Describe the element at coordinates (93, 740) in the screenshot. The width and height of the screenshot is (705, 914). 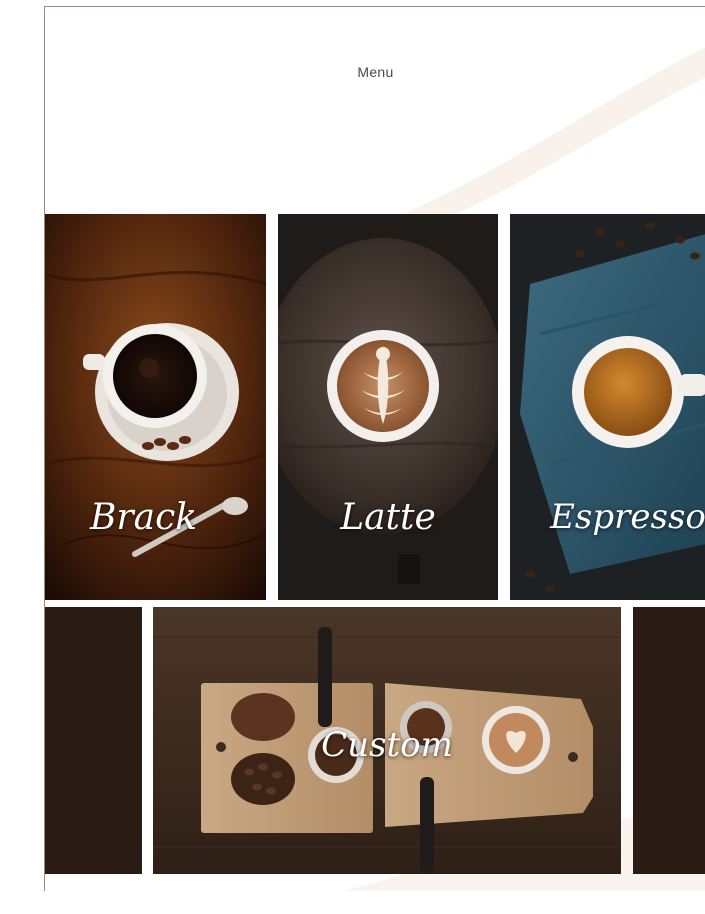
I see `side-panel-left` at that location.